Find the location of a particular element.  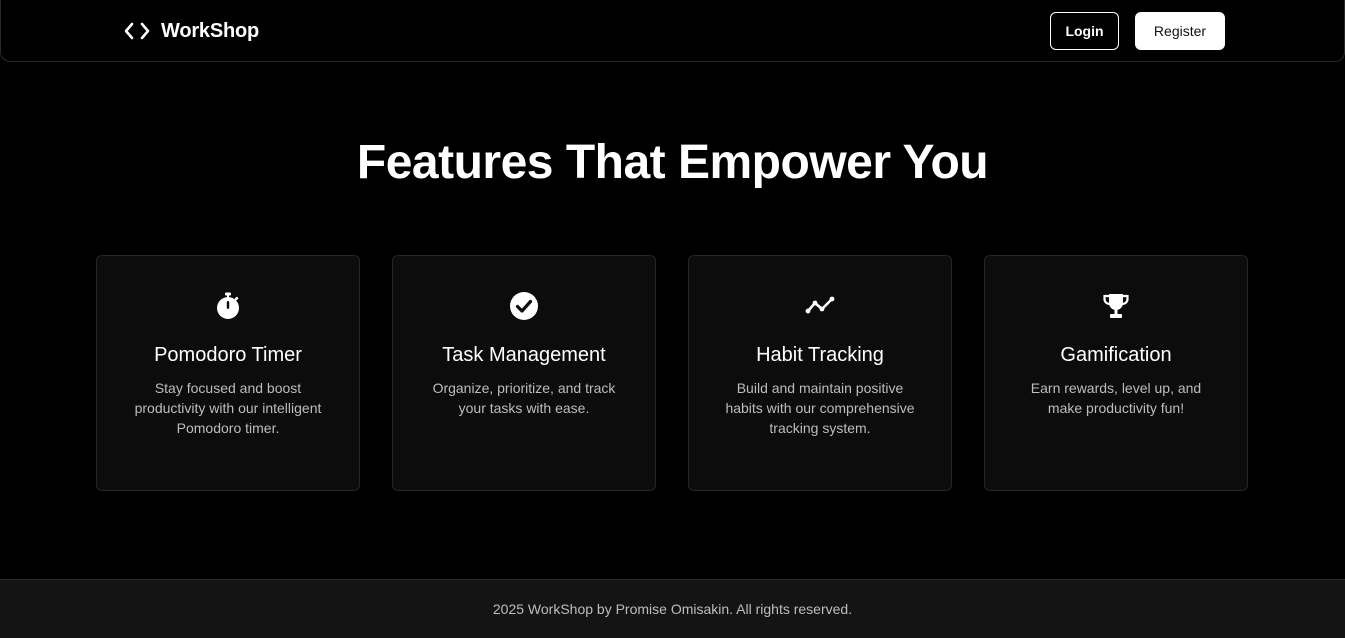

brand-logo-link: WorkShop is located at coordinates (191, 31).